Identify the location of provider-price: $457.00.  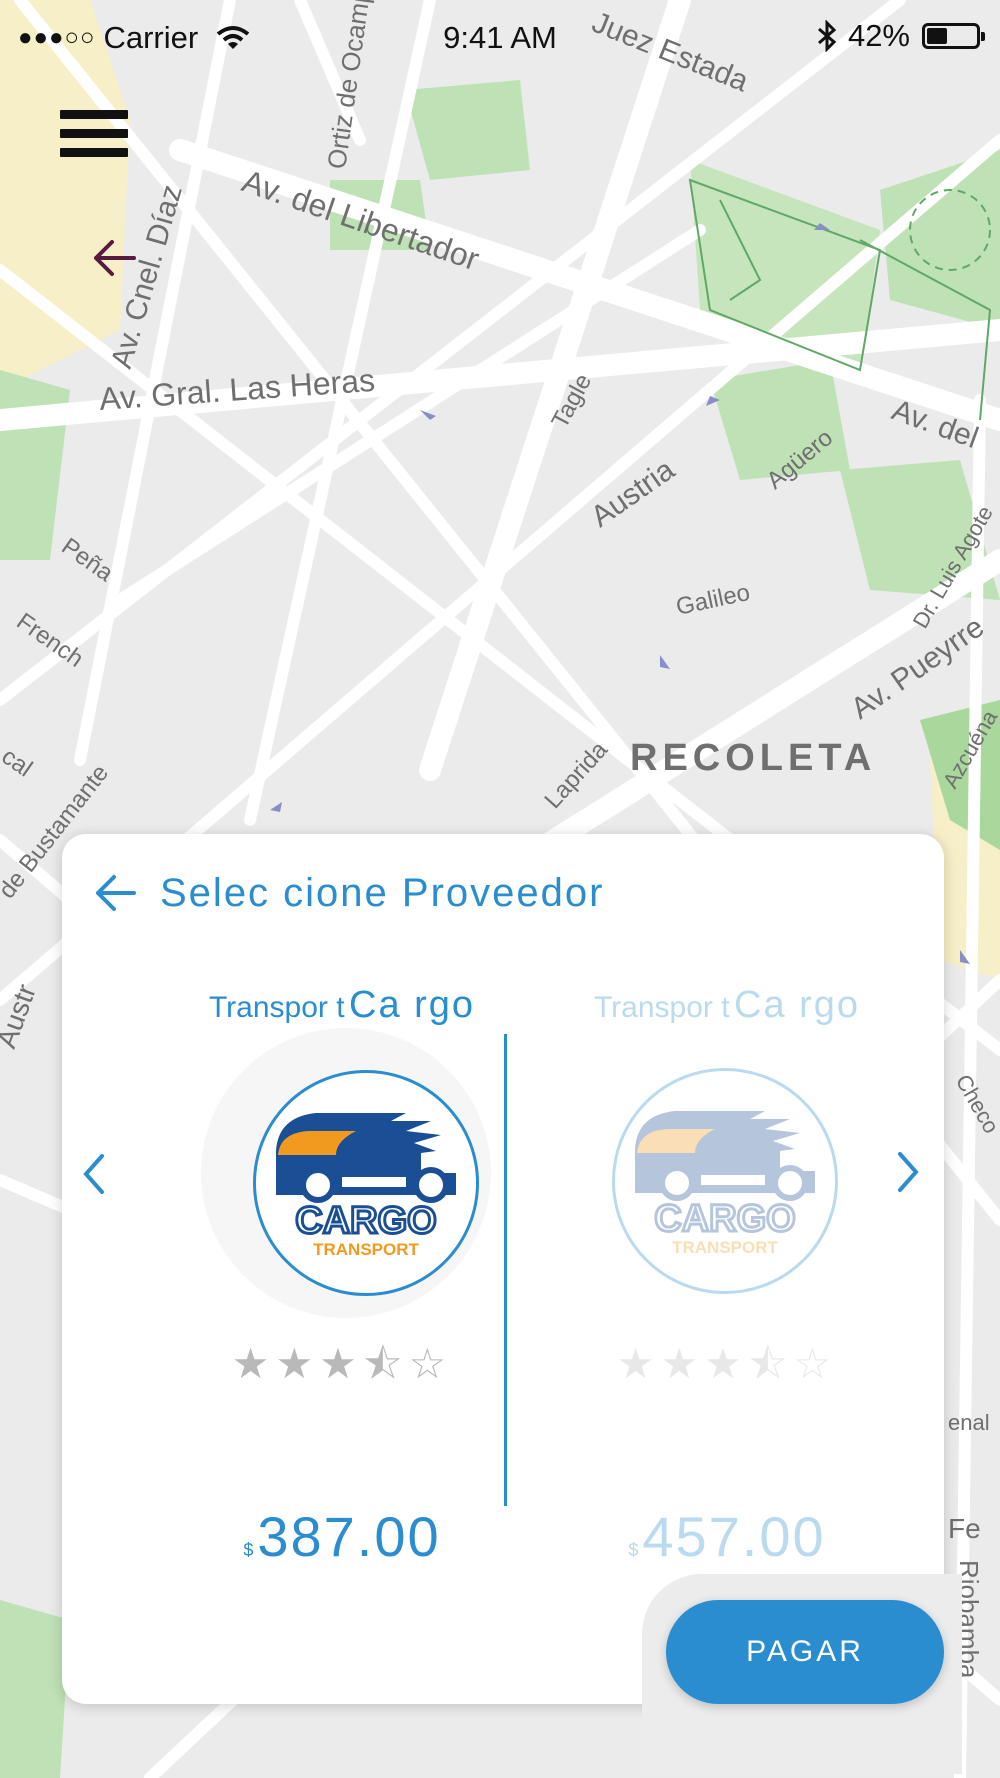
(727, 1536).